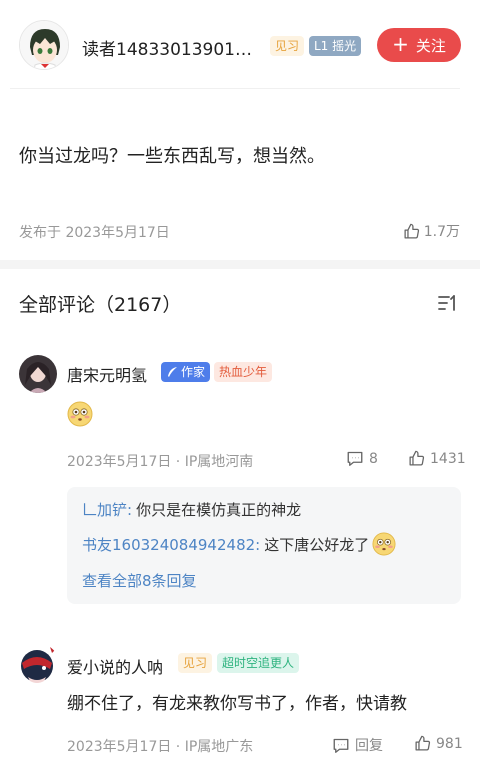 Image resolution: width=480 pixels, height=761 pixels. I want to click on comment-date-location: 2023年5月17日 · IP属地广东, so click(160, 747).